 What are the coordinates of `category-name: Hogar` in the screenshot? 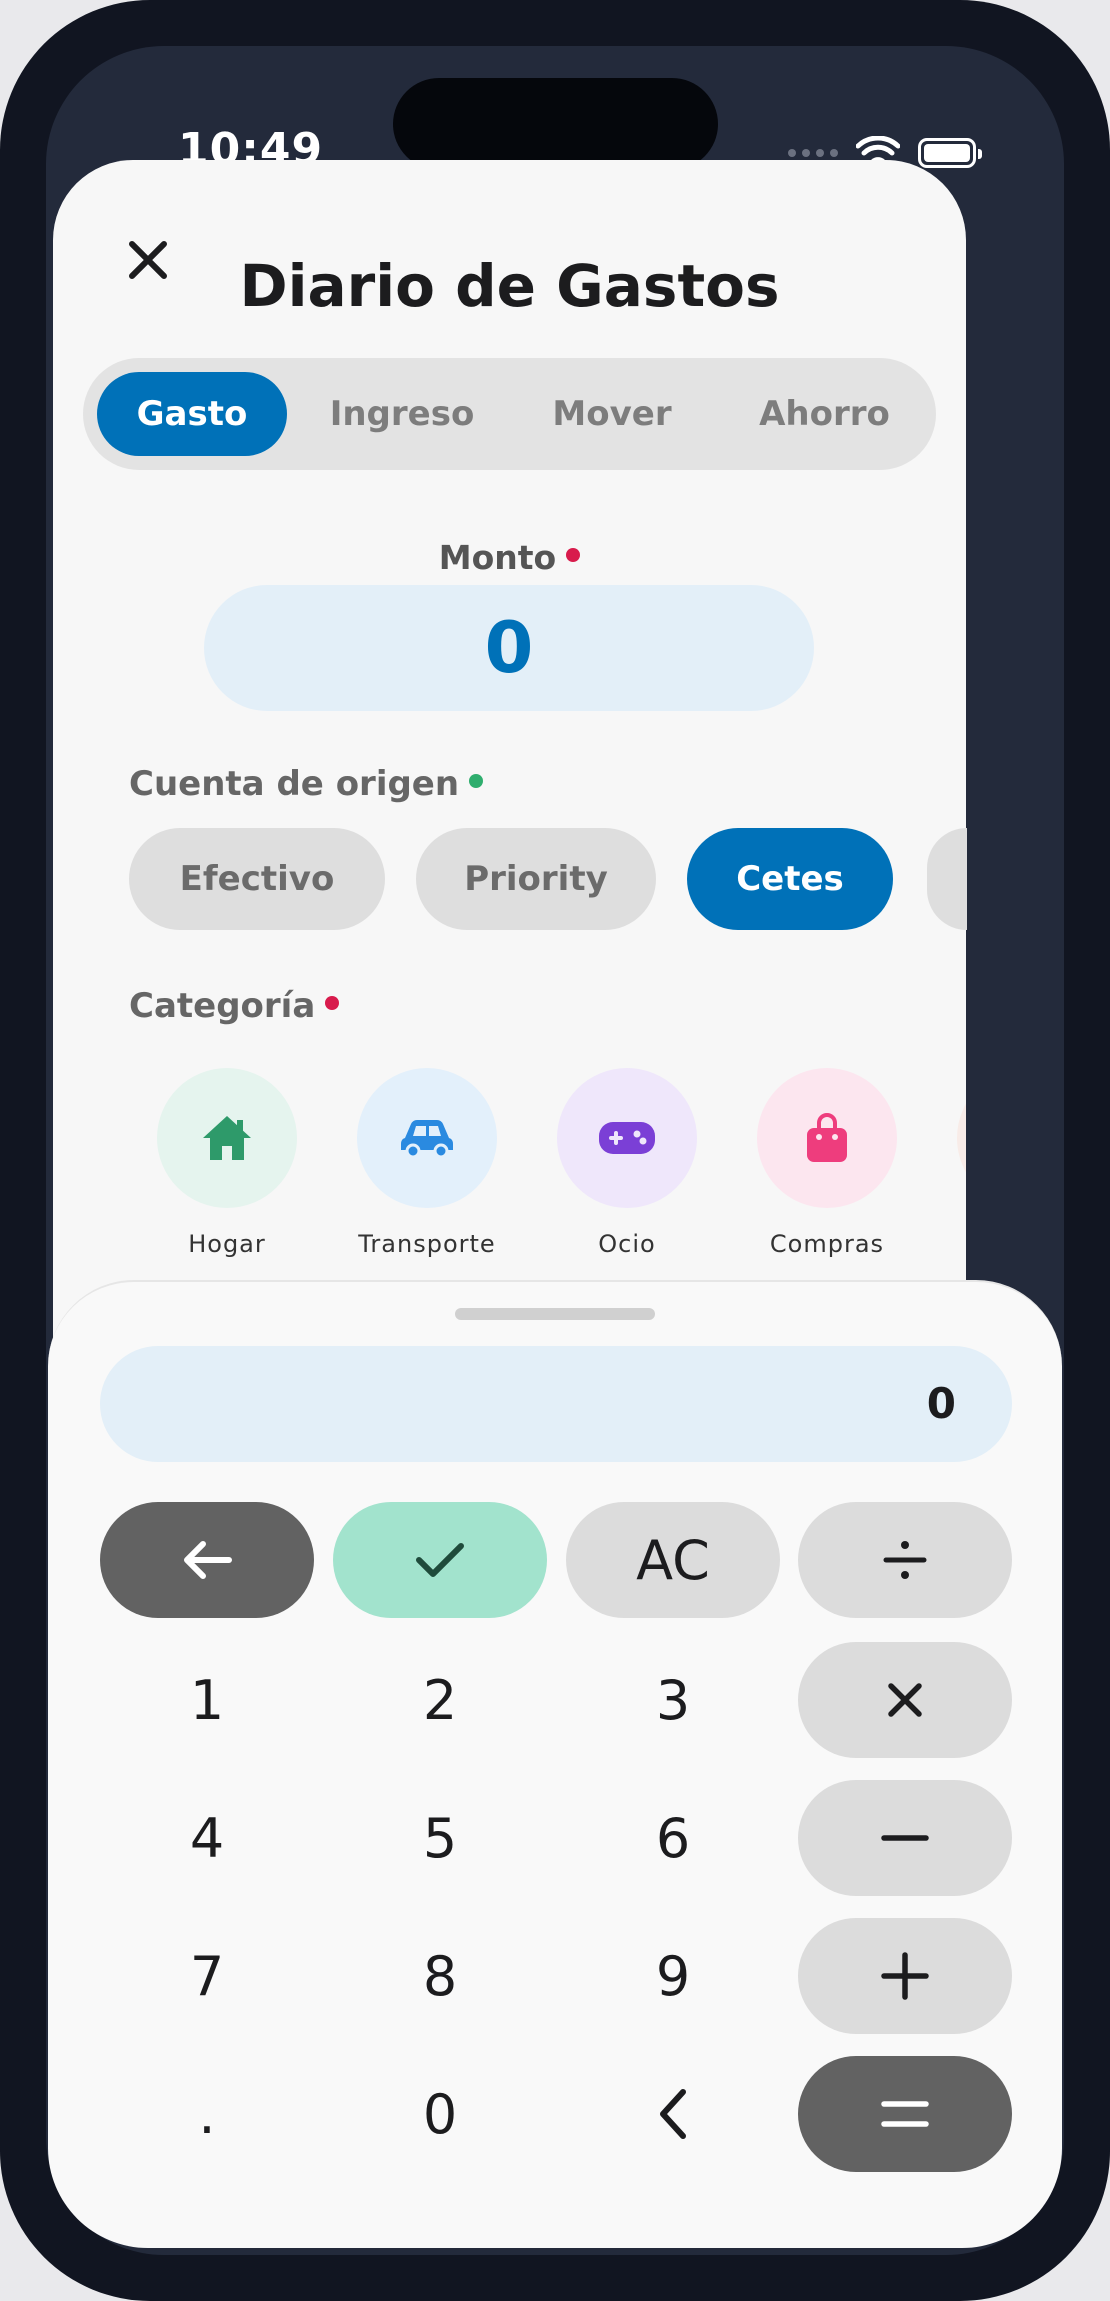 It's located at (227, 1244).